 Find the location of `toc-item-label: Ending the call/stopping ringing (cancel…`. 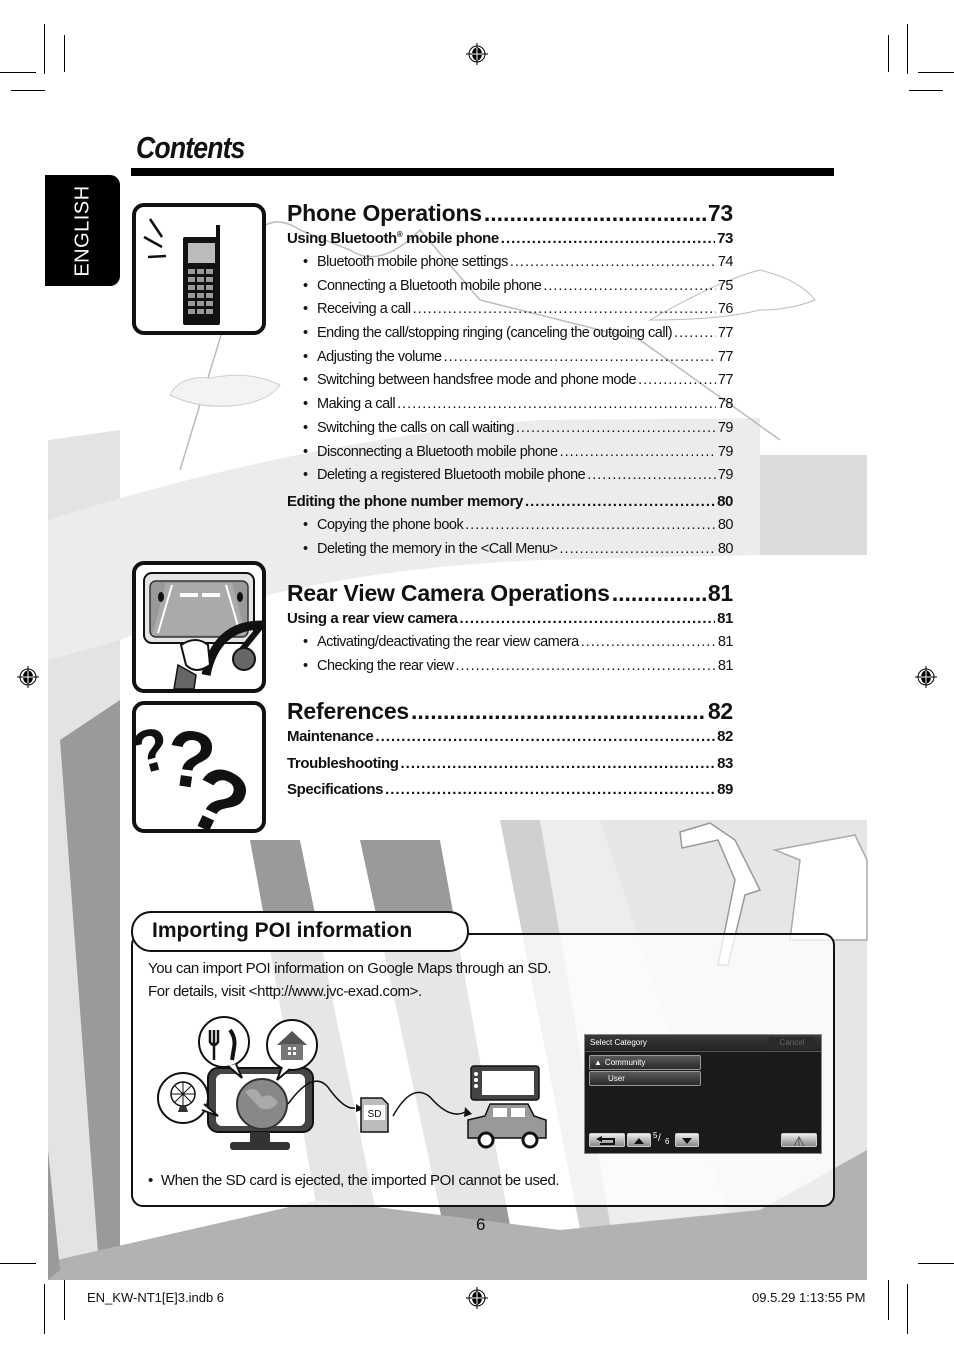

toc-item-label: Ending the call/stopping ringing (cancel… is located at coordinates (495, 333).